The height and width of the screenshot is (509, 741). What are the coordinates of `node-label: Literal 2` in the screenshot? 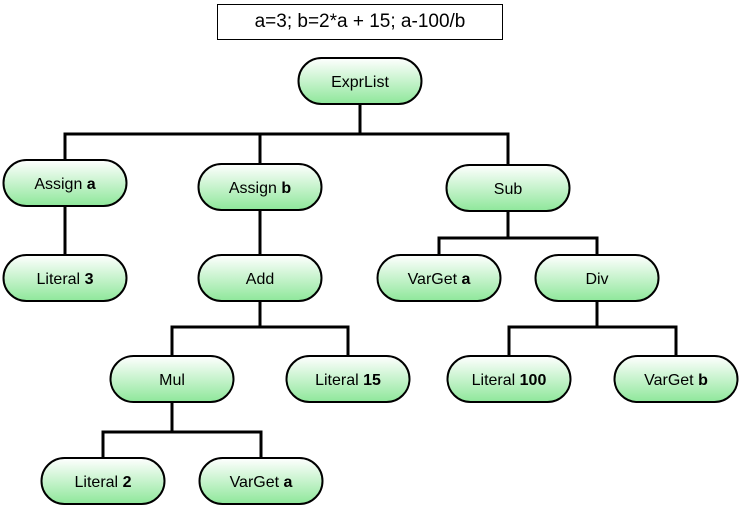 It's located at (103, 482).